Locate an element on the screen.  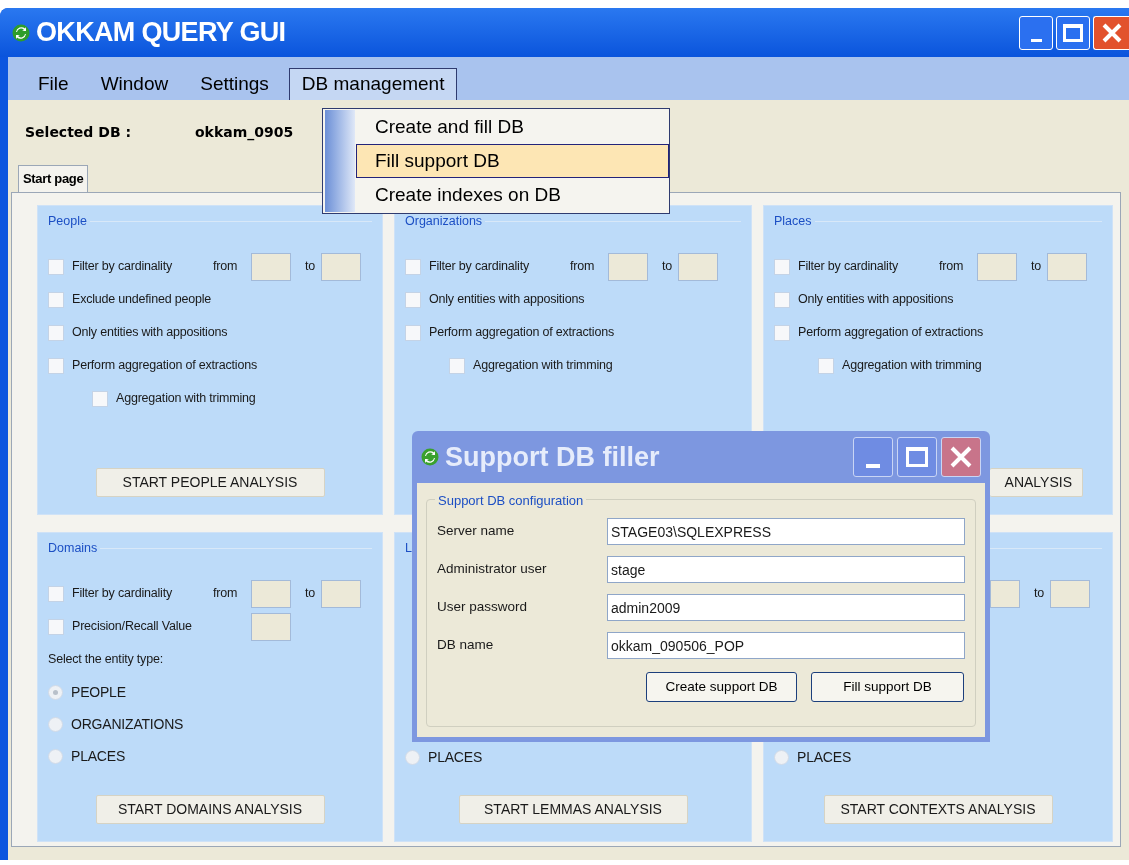
window-title: OKKAM QUERY GUI is located at coordinates (161, 33).